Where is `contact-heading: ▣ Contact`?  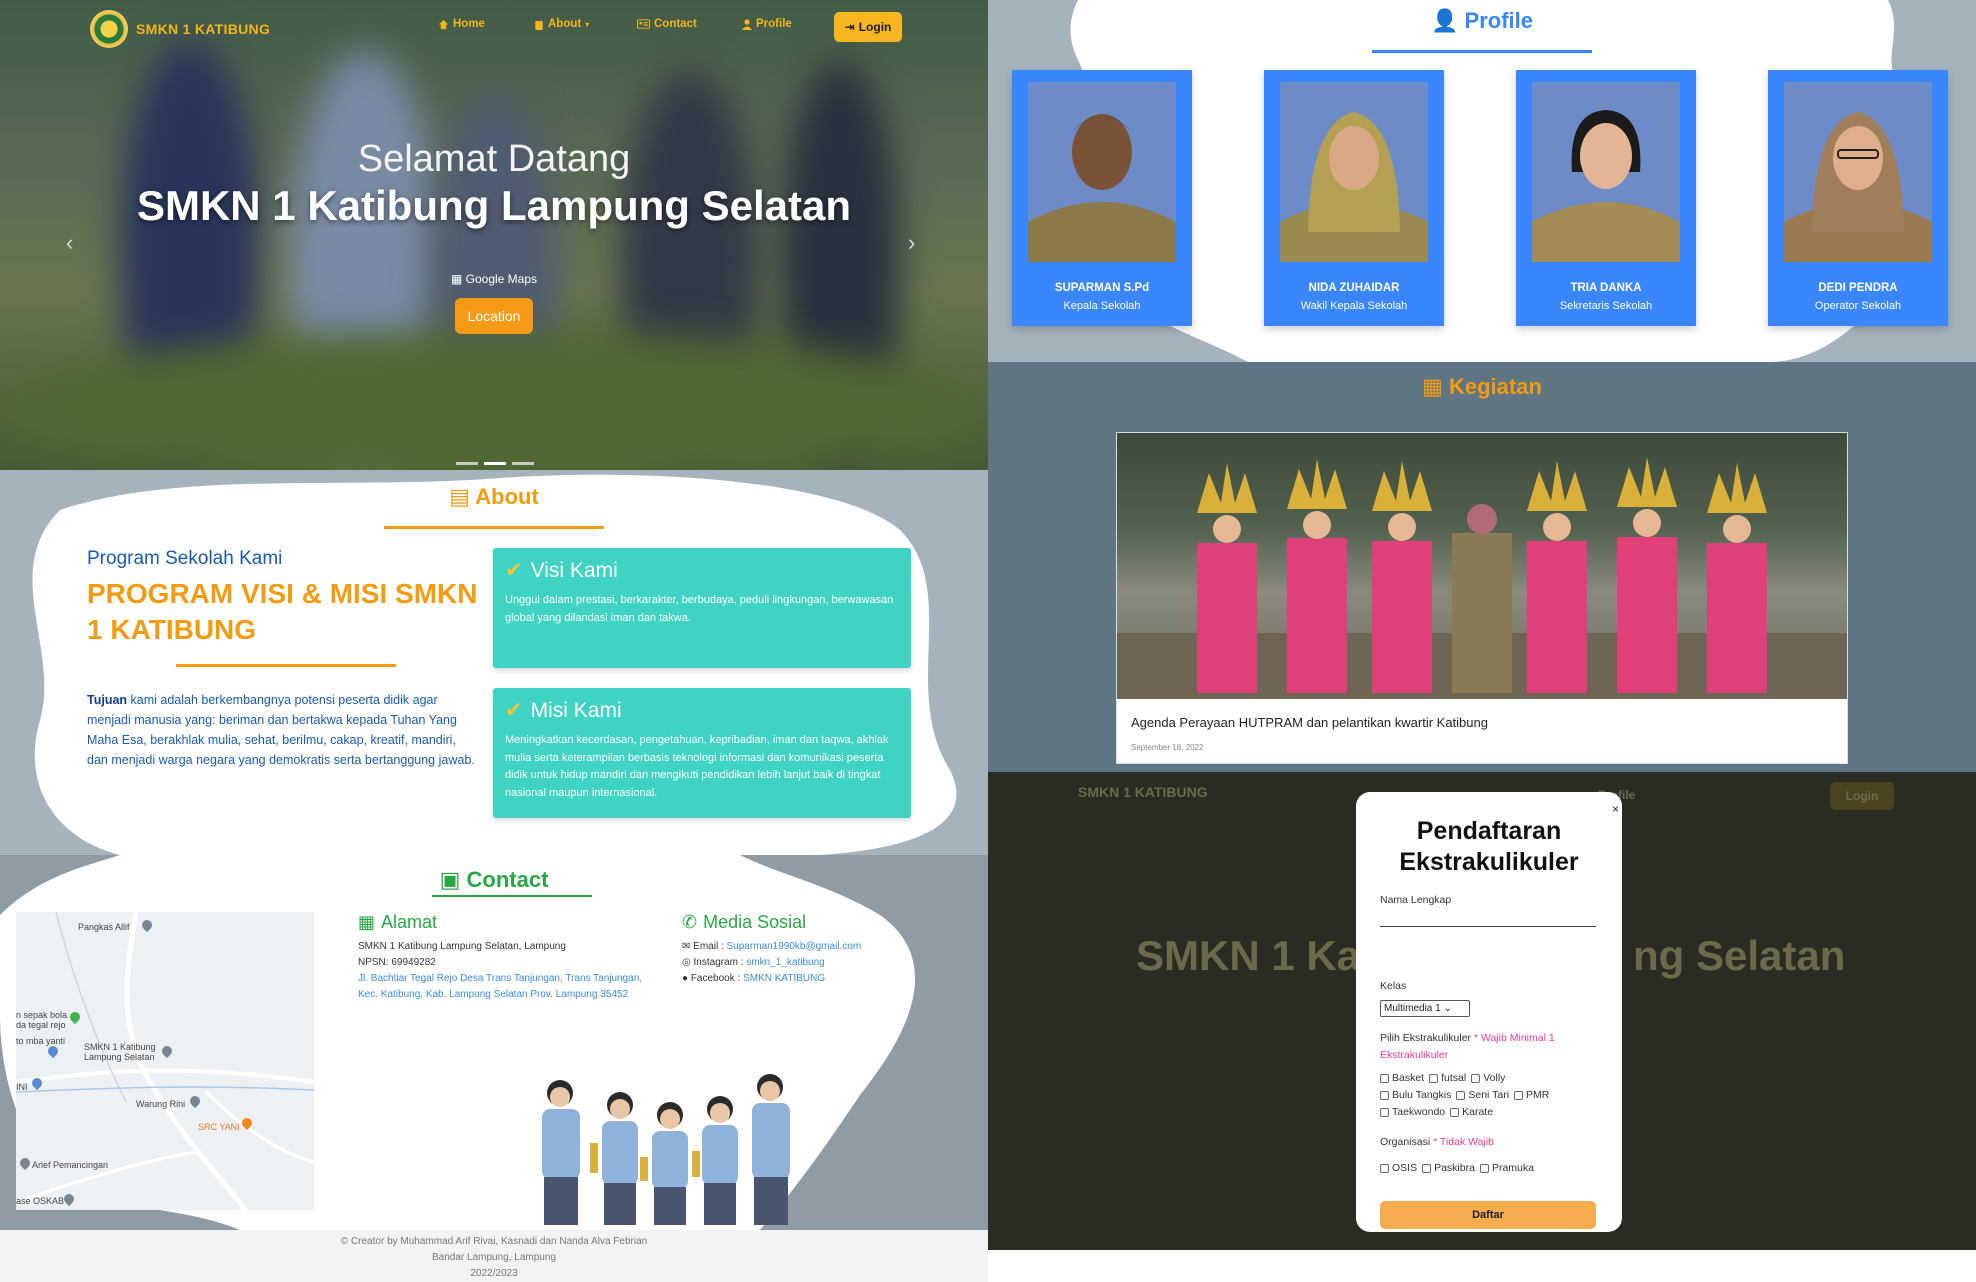
contact-heading: ▣ Contact is located at coordinates (494, 880).